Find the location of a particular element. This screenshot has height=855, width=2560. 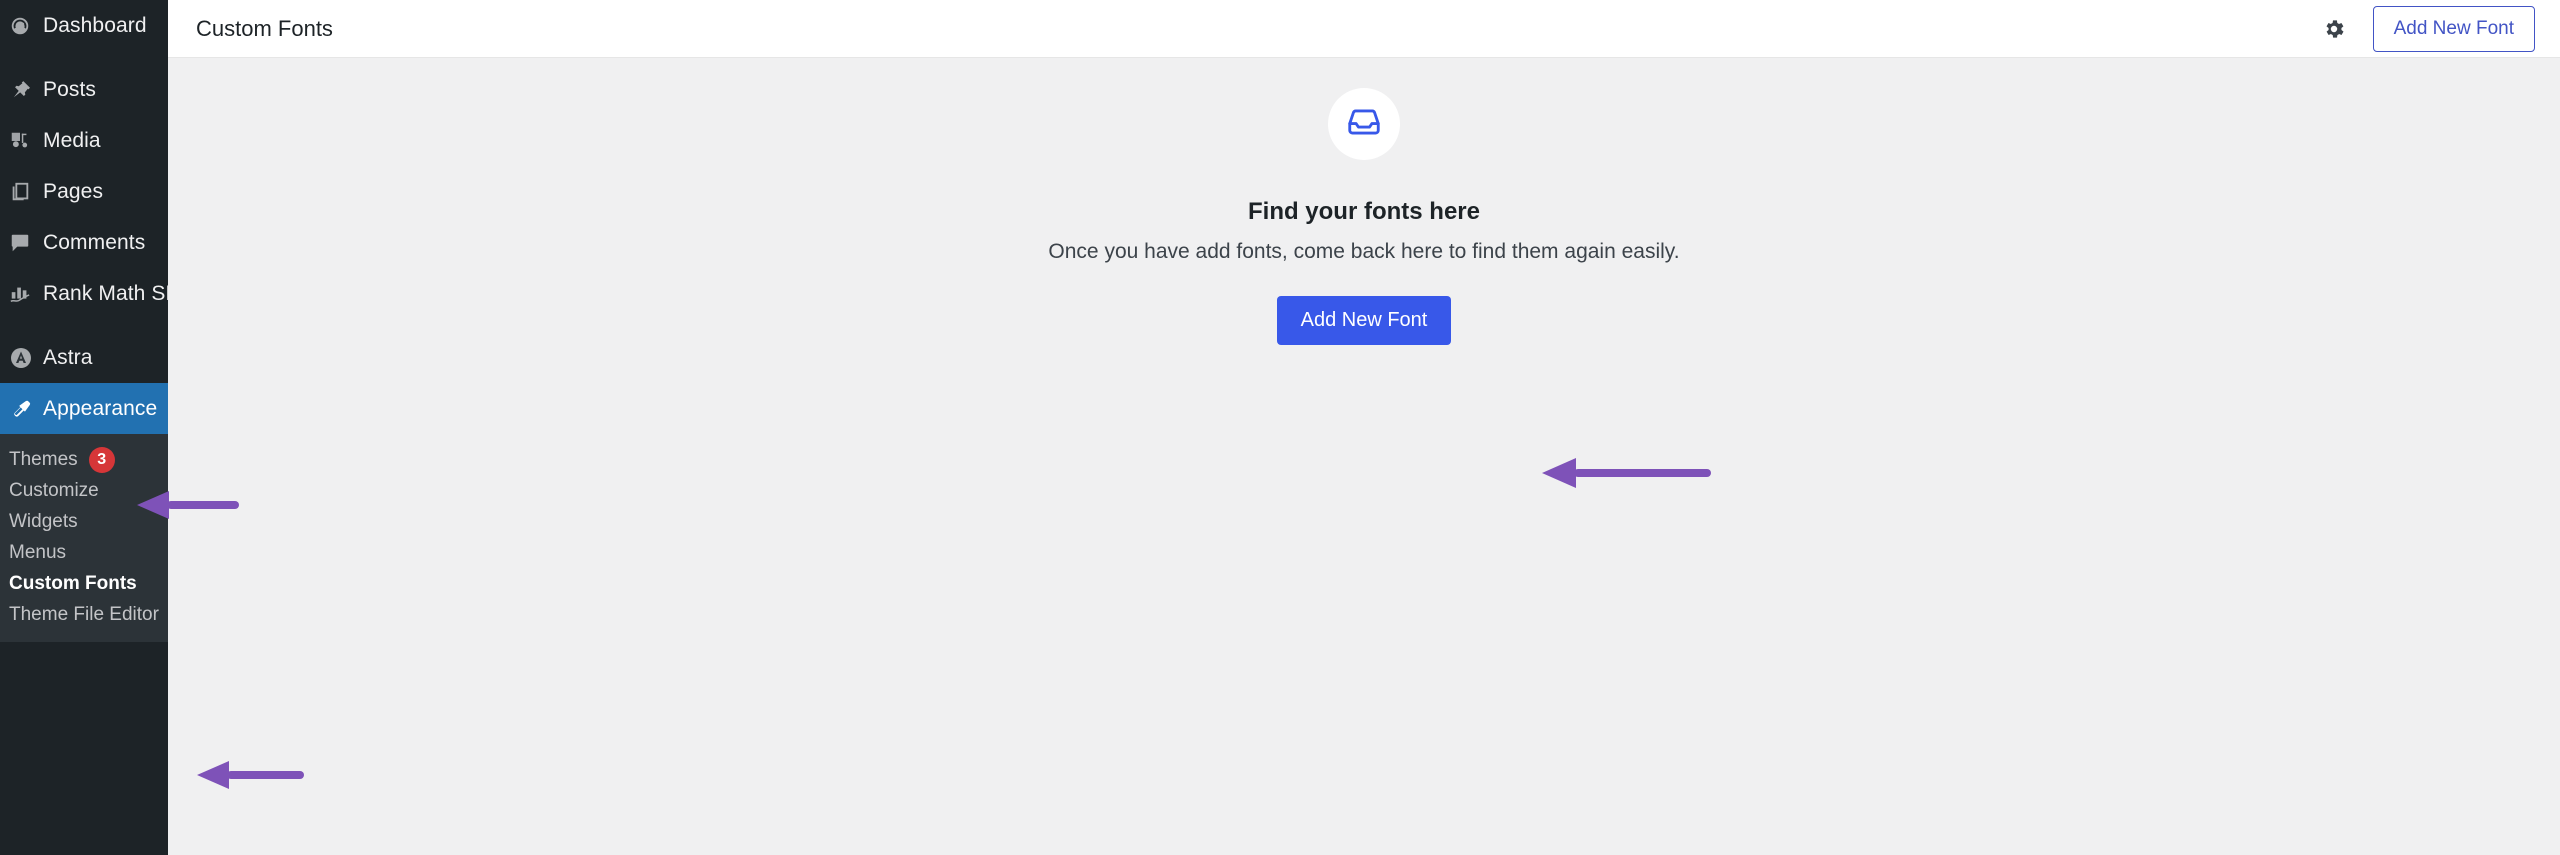

sidebar-item-posts: Posts is located at coordinates (84, 89).